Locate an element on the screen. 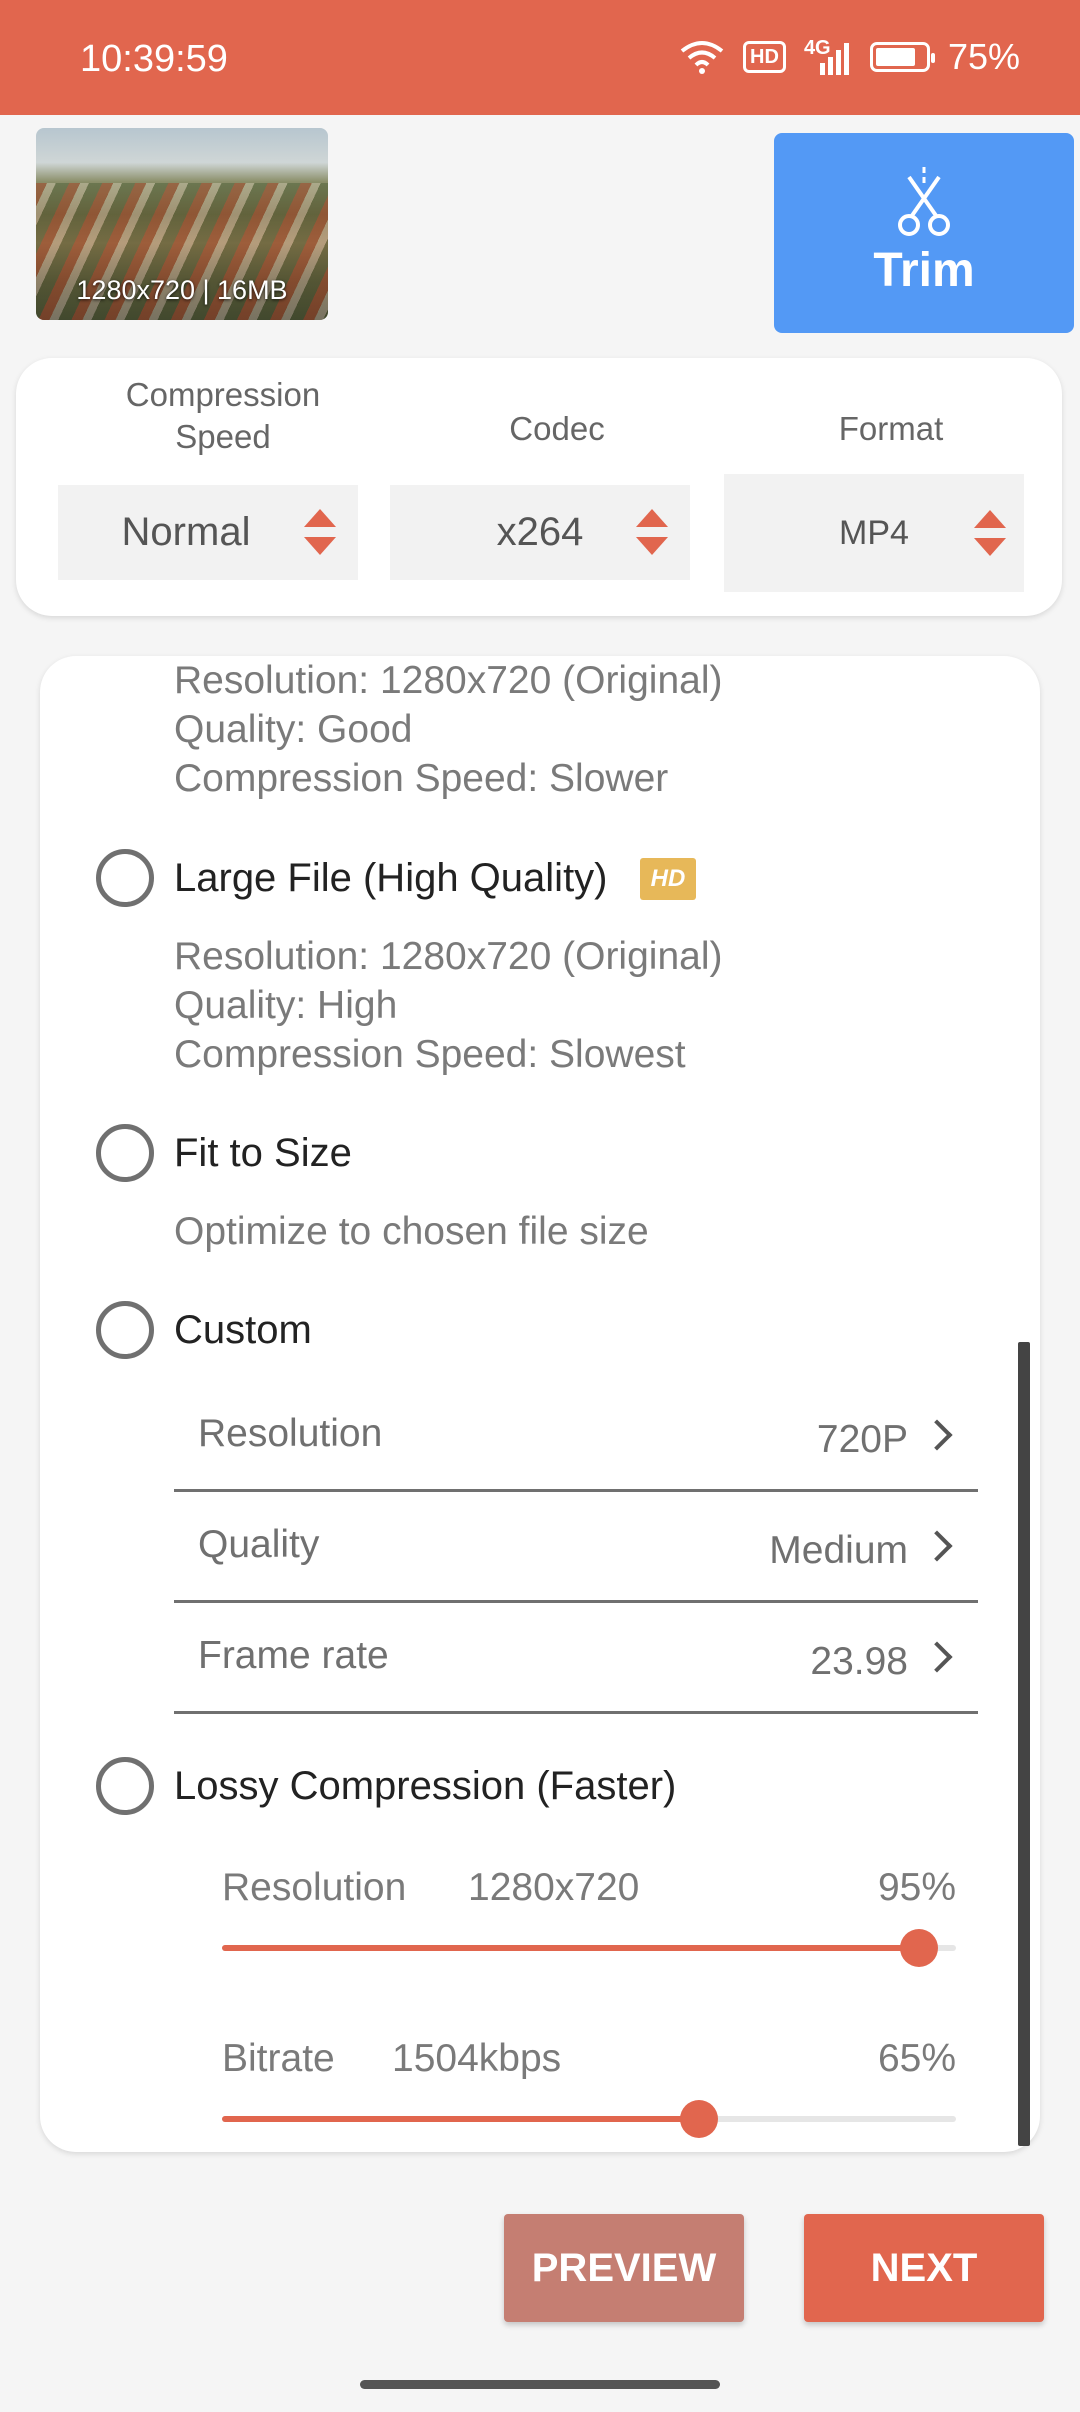 The height and width of the screenshot is (2412, 1080). custom-quality-row: Quality Medium is located at coordinates (576, 1548).